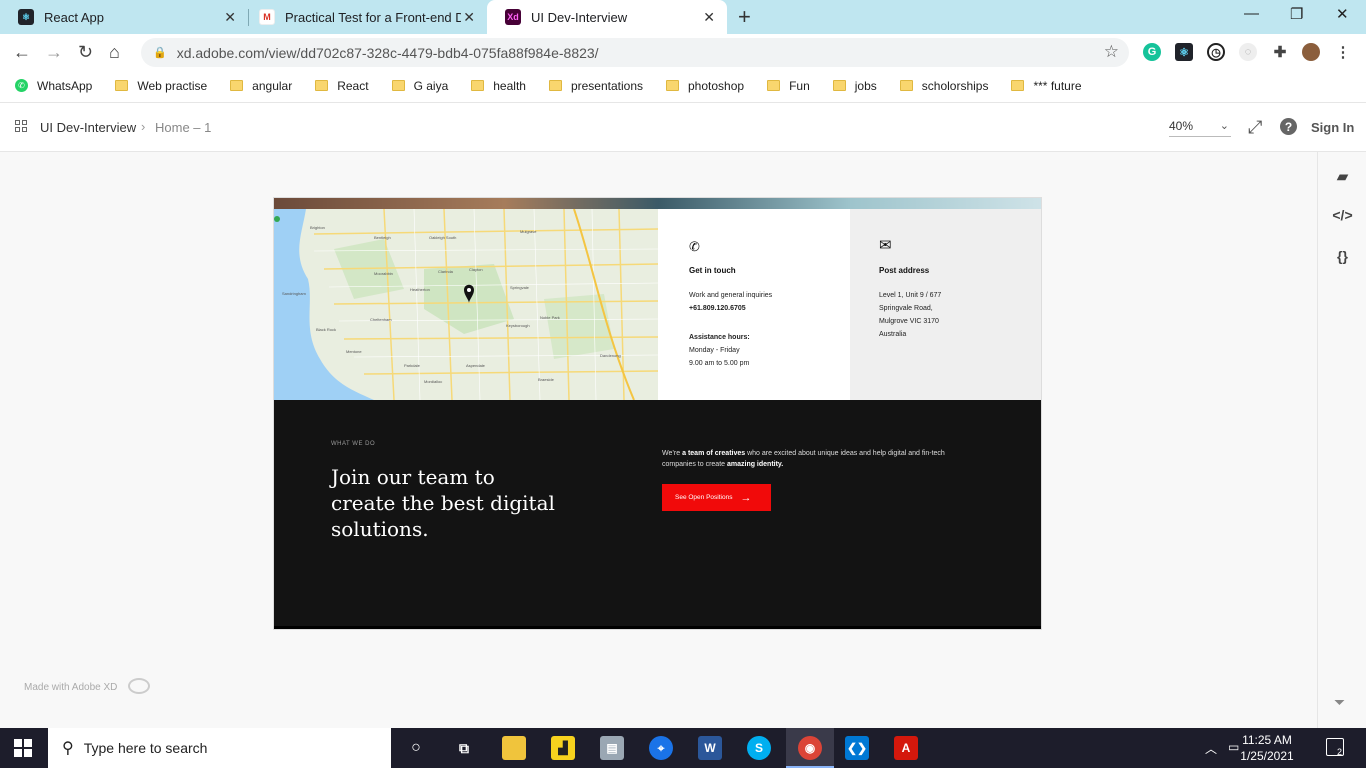  I want to click on skype-icon: S, so click(759, 748).